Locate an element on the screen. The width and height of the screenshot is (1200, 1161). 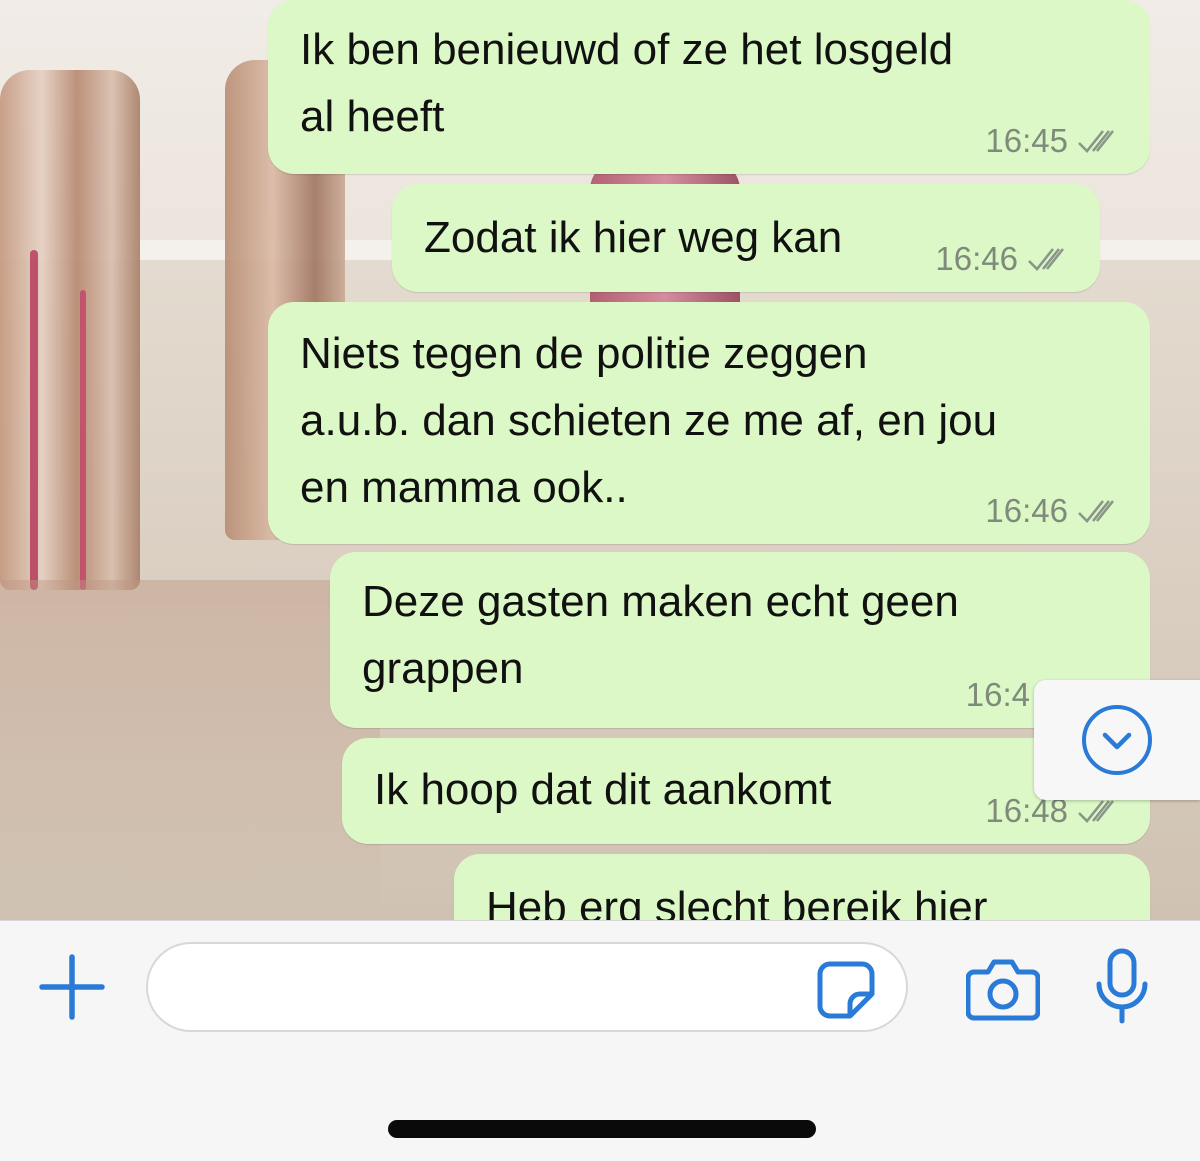
home-indicator is located at coordinates (602, 1129).